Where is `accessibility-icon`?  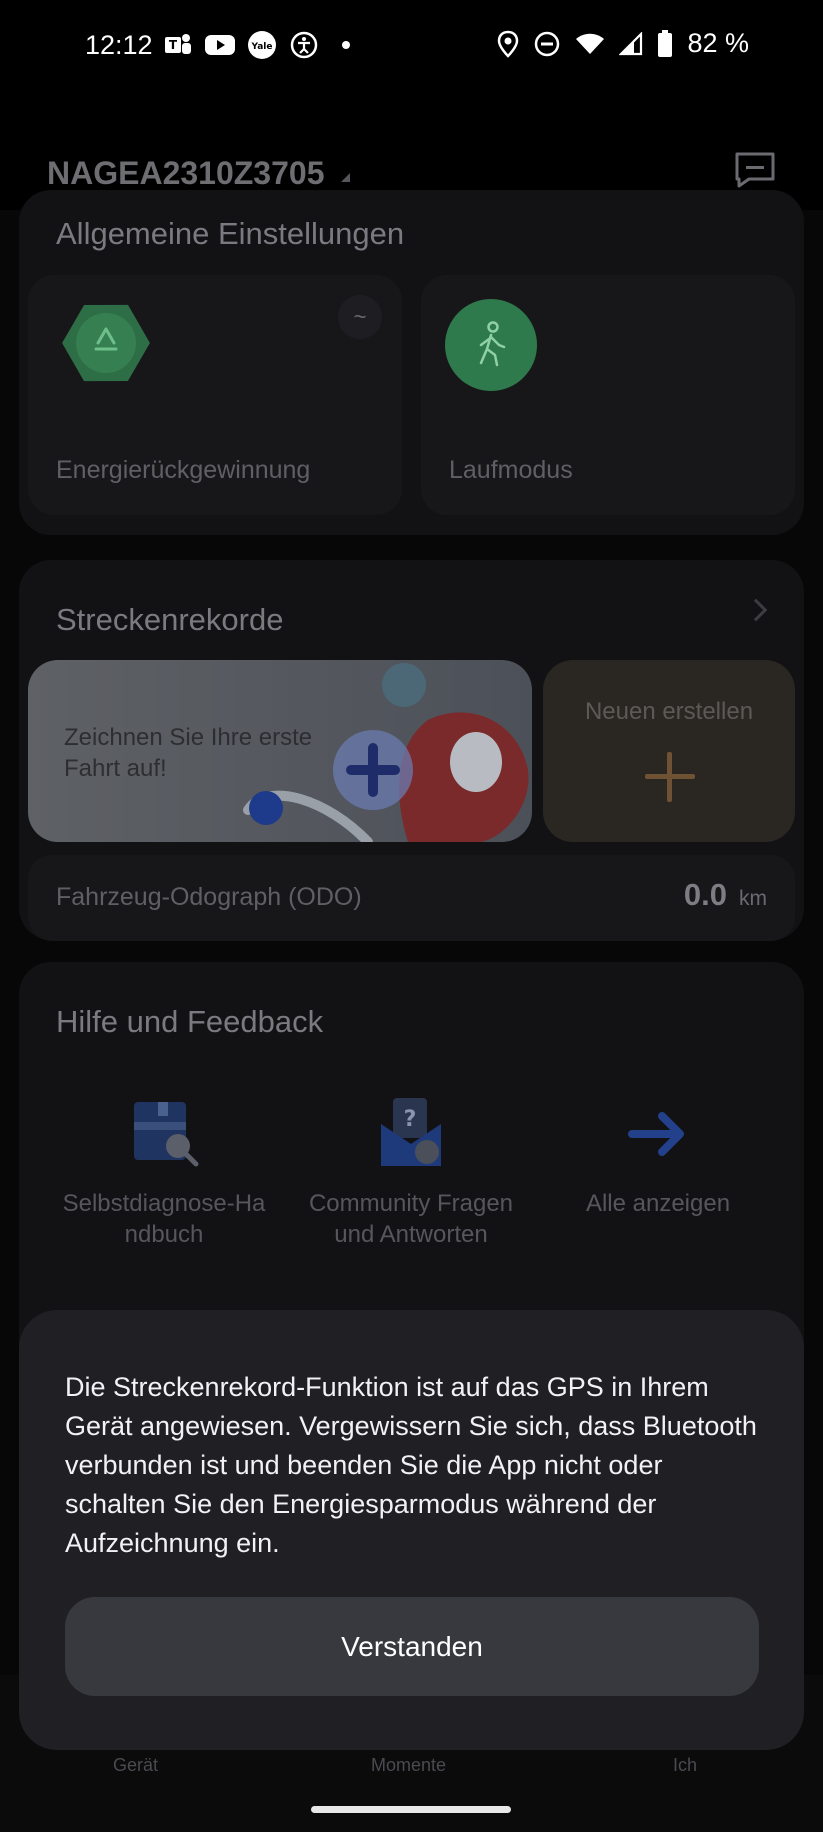 accessibility-icon is located at coordinates (304, 45).